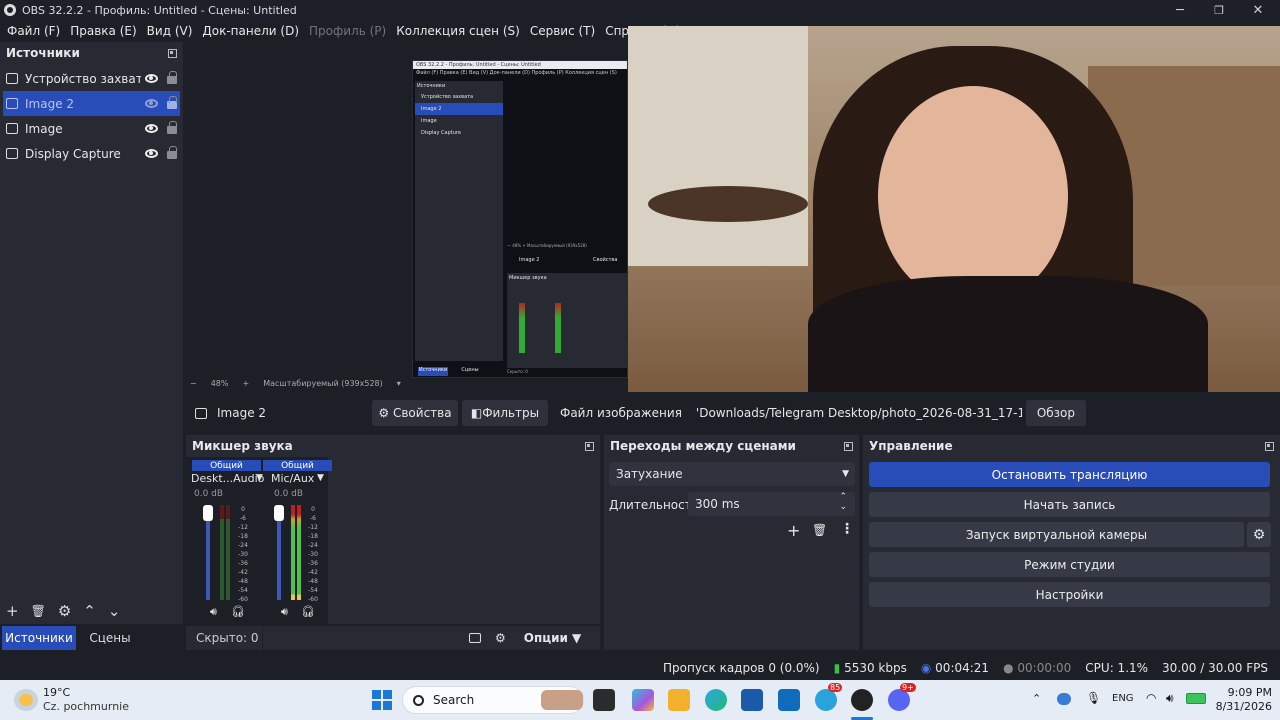  I want to click on zoom-bar: − 48% + Масштабируемый (939x528) ▾, so click(310, 383).